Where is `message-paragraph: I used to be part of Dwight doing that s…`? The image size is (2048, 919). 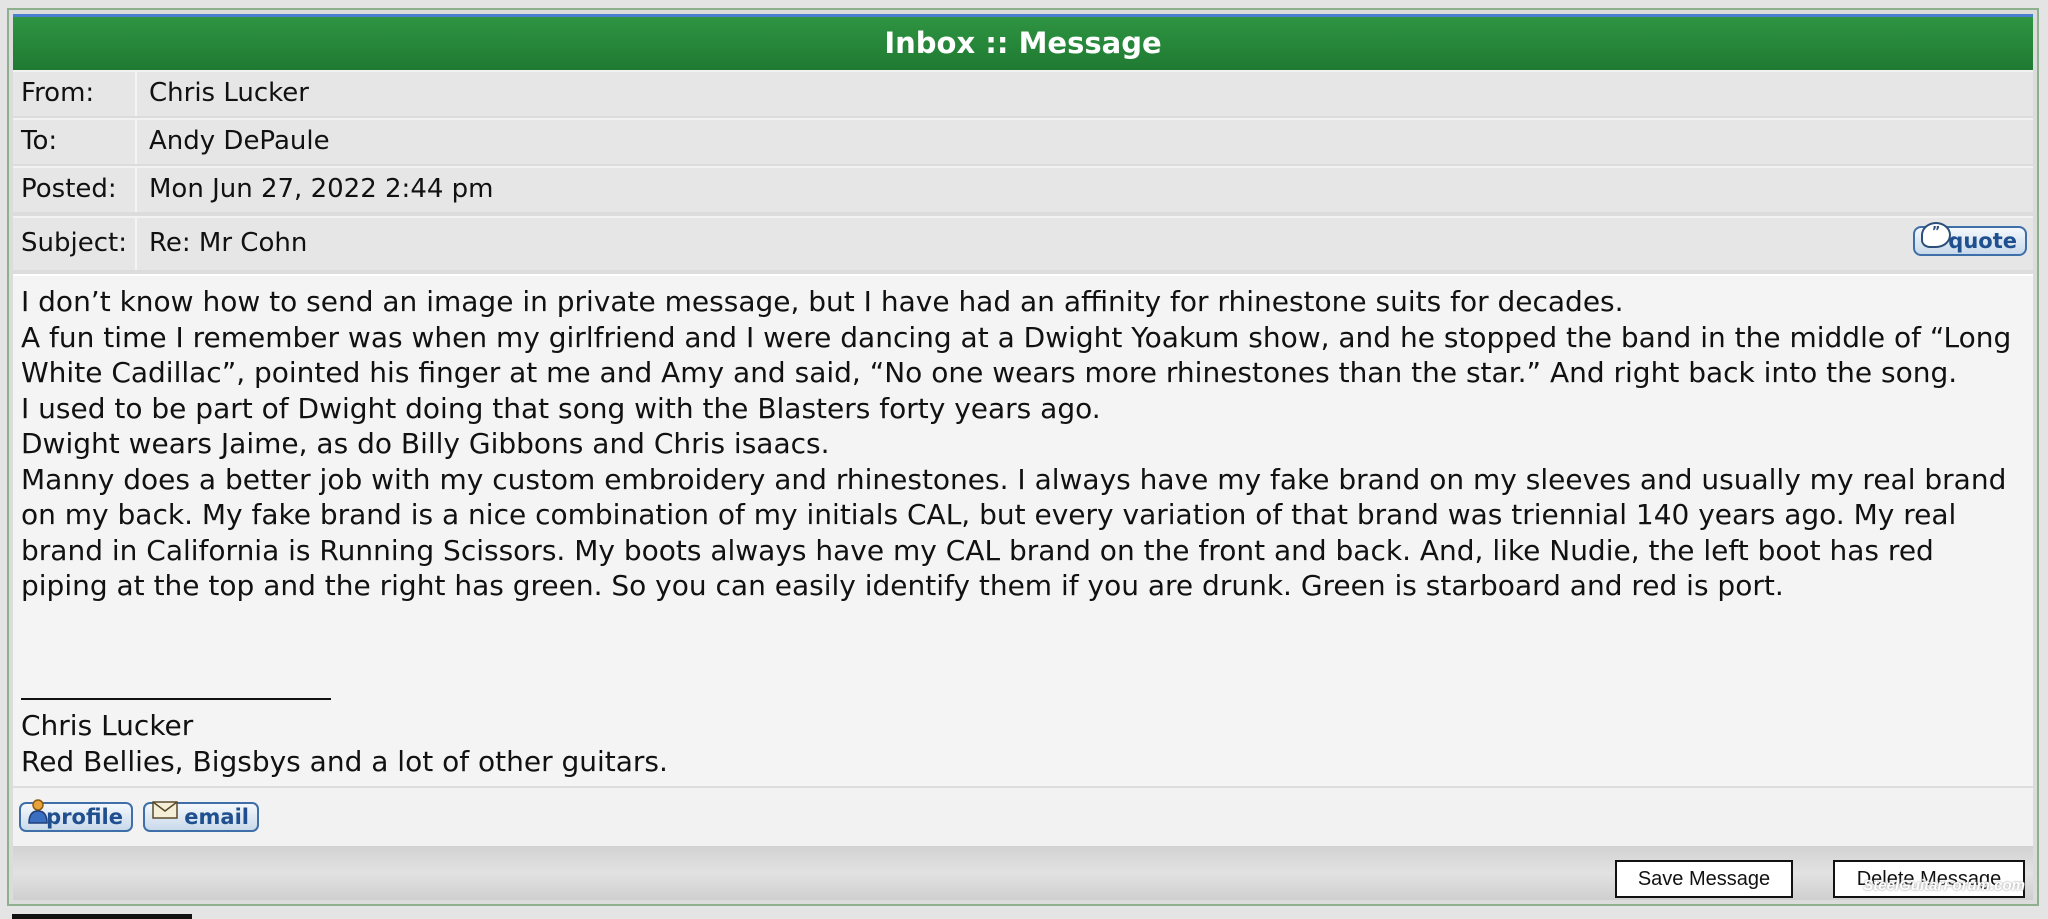 message-paragraph: I used to be part of Dwight doing that s… is located at coordinates (561, 408).